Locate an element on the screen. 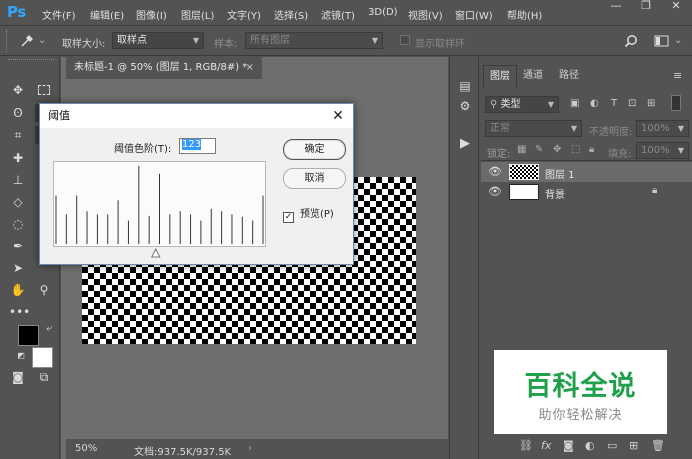 The height and width of the screenshot is (459, 692). menu-select: 选择(S) is located at coordinates (291, 14).